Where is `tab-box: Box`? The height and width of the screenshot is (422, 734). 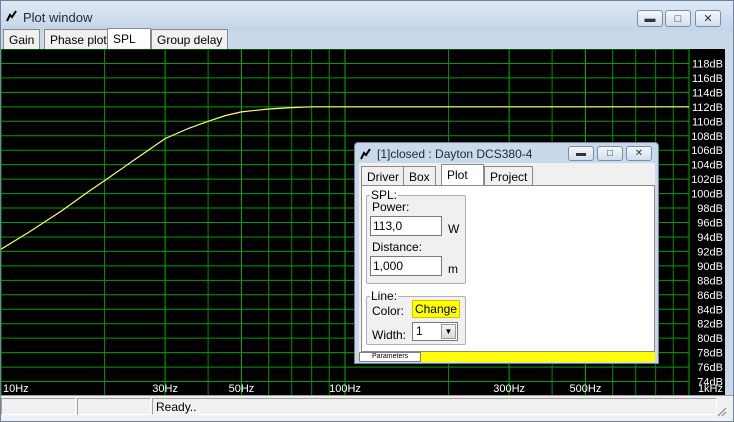 tab-box: Box is located at coordinates (419, 175).